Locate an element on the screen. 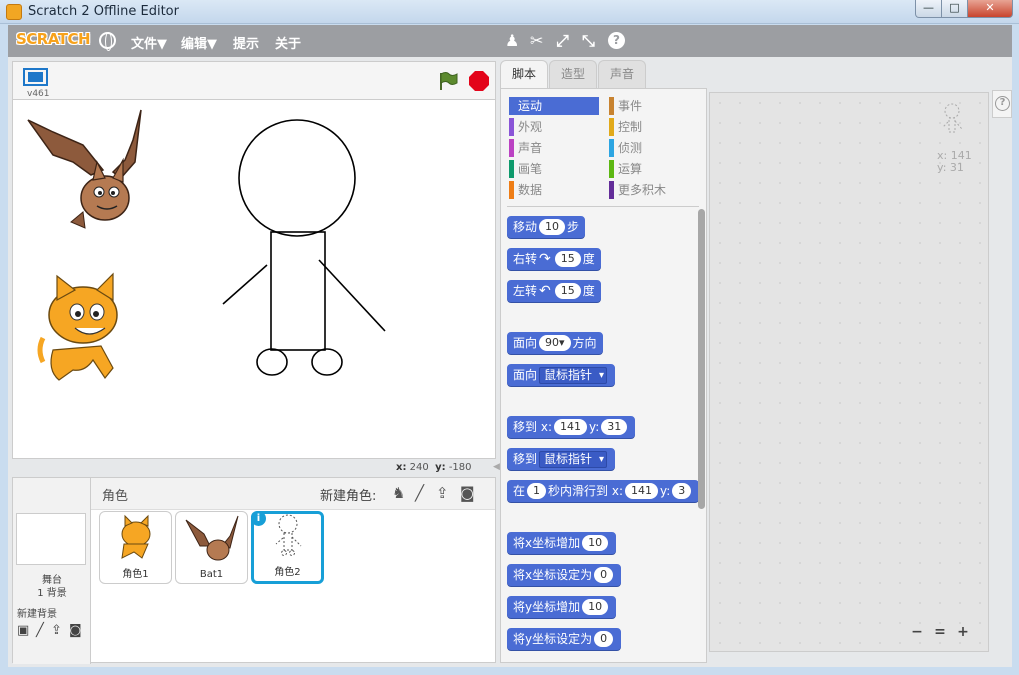  help-icon: ? is located at coordinates (1002, 103).